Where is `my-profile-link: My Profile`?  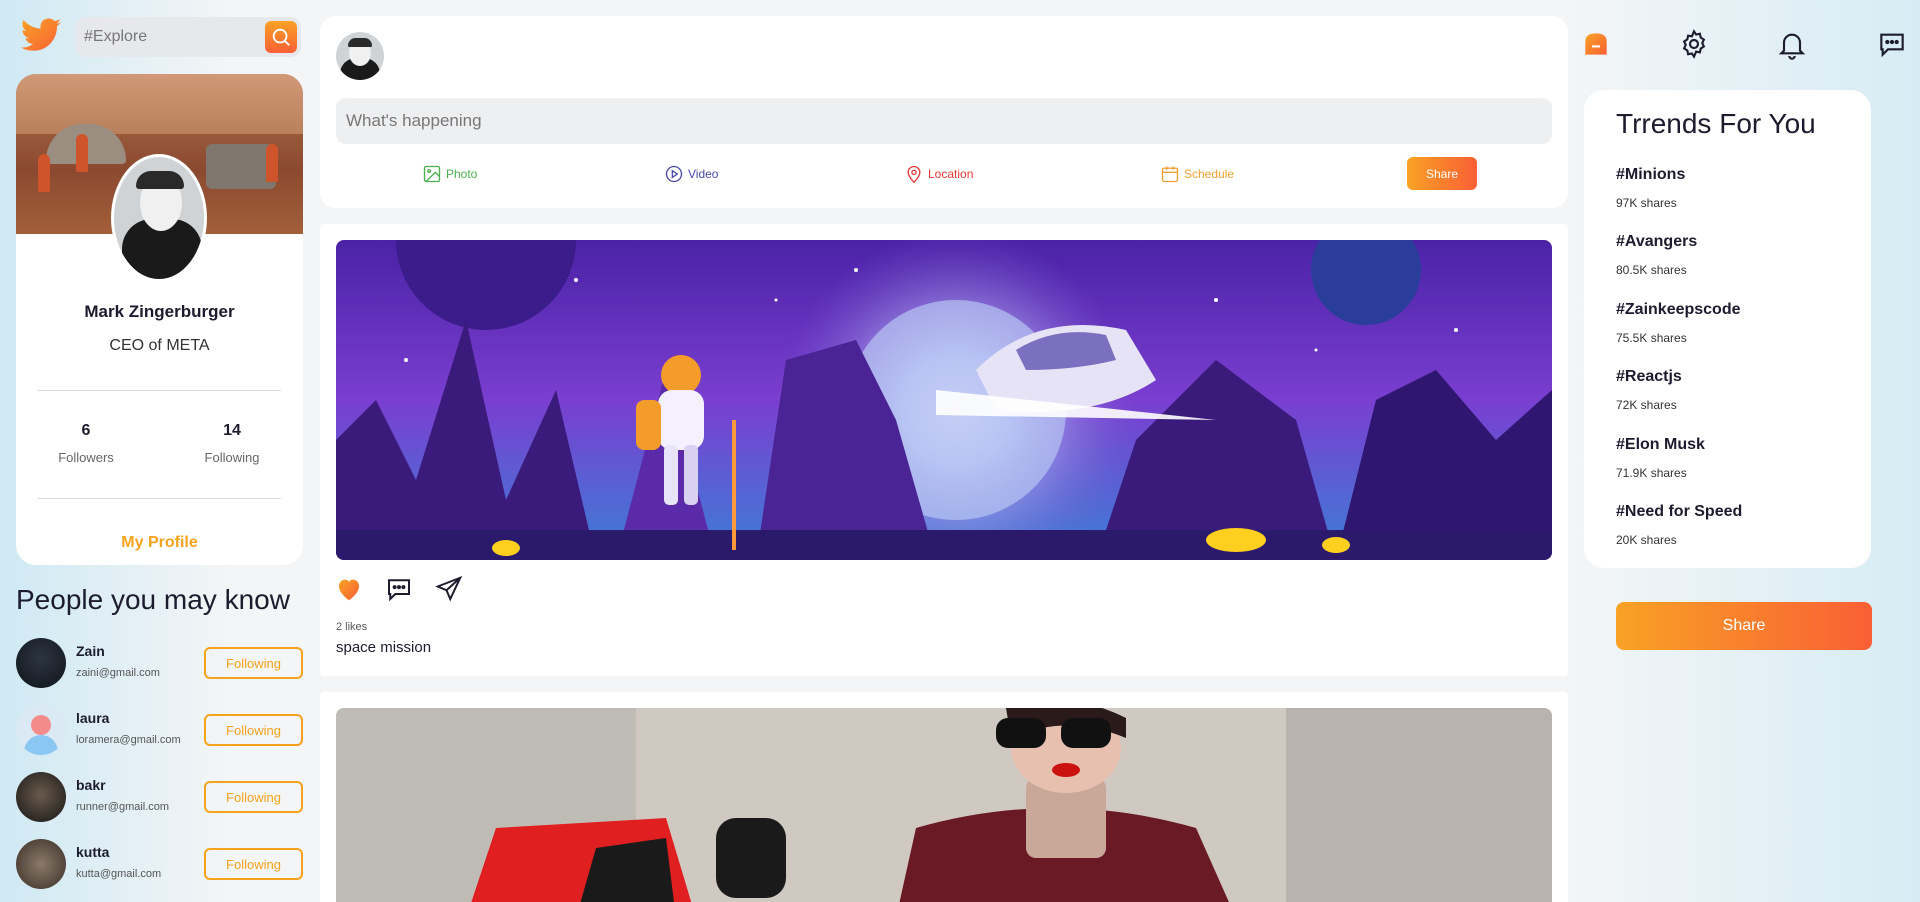 my-profile-link: My Profile is located at coordinates (159, 543).